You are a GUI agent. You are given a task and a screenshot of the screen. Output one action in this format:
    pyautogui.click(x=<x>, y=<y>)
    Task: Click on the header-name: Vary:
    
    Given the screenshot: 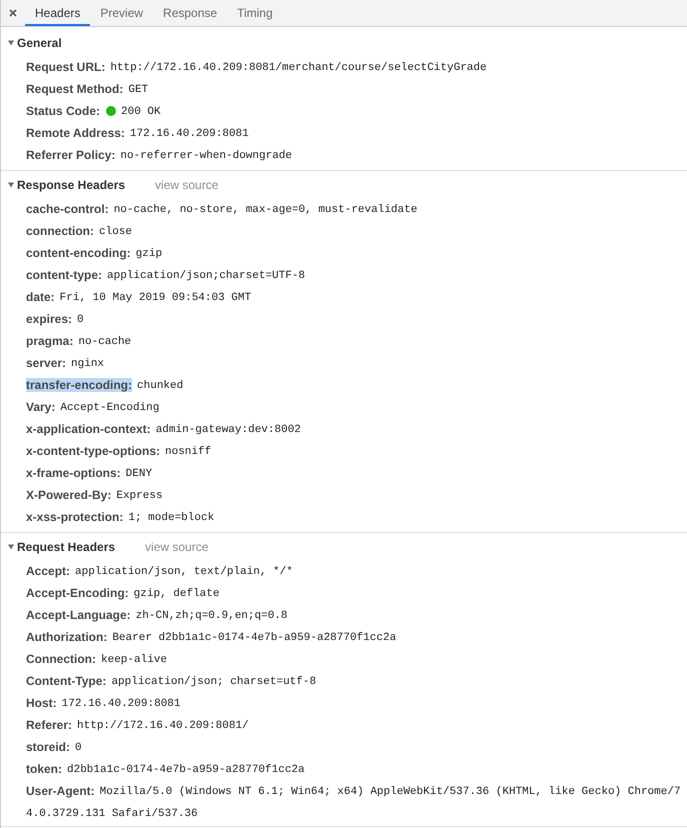 What is the action you would take?
    pyautogui.click(x=41, y=407)
    